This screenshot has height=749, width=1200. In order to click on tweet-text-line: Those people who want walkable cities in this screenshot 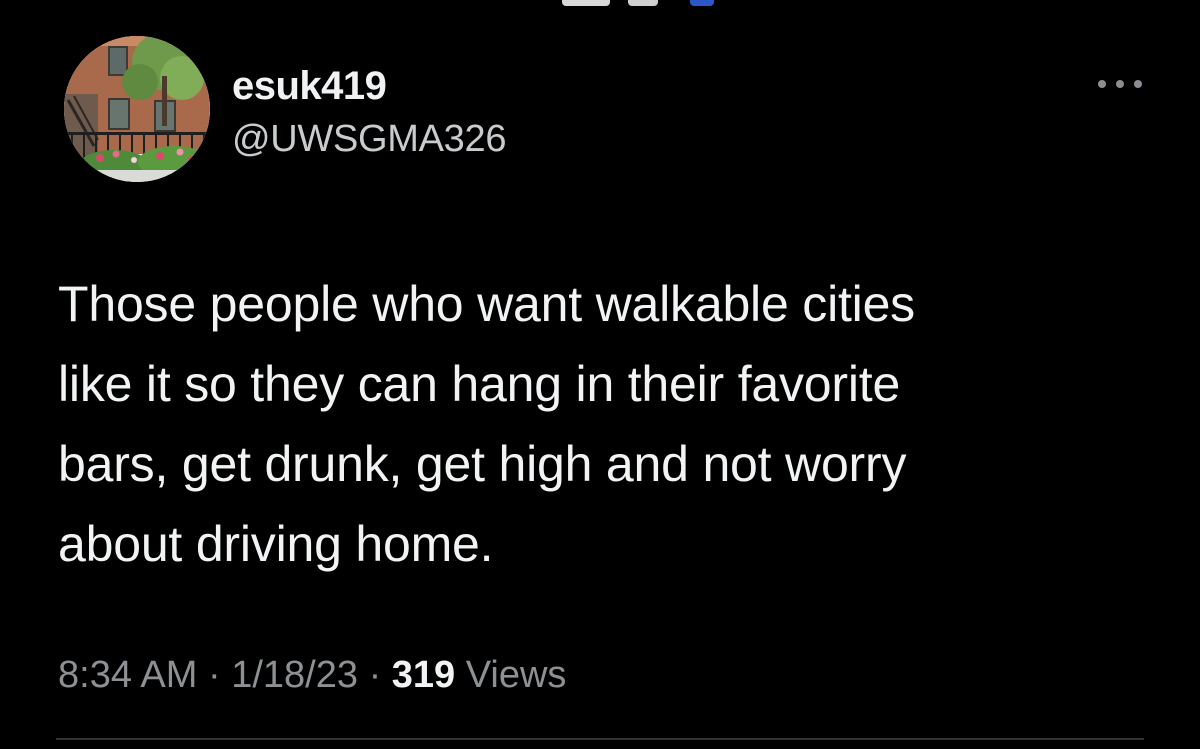, I will do `click(486, 304)`.